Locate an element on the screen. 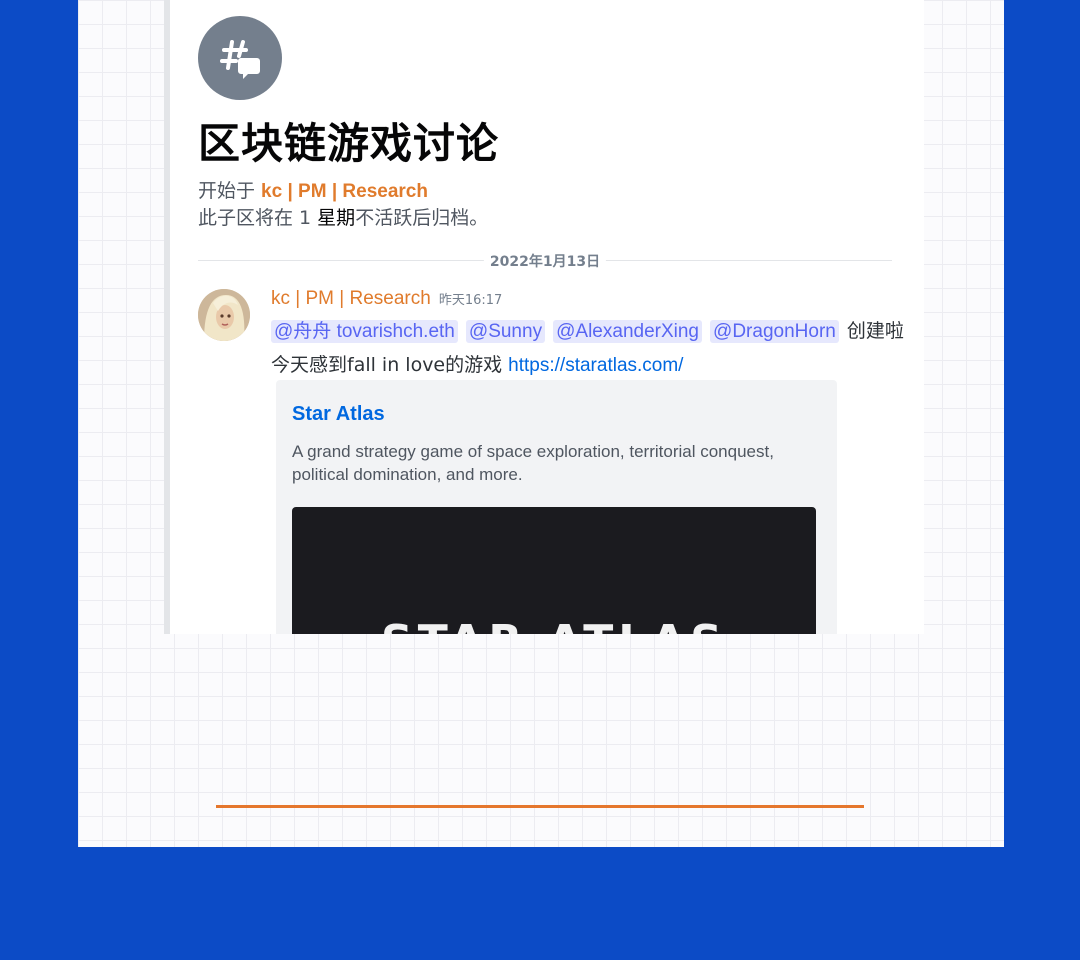 The image size is (1080, 960). user-avatar is located at coordinates (224, 315).